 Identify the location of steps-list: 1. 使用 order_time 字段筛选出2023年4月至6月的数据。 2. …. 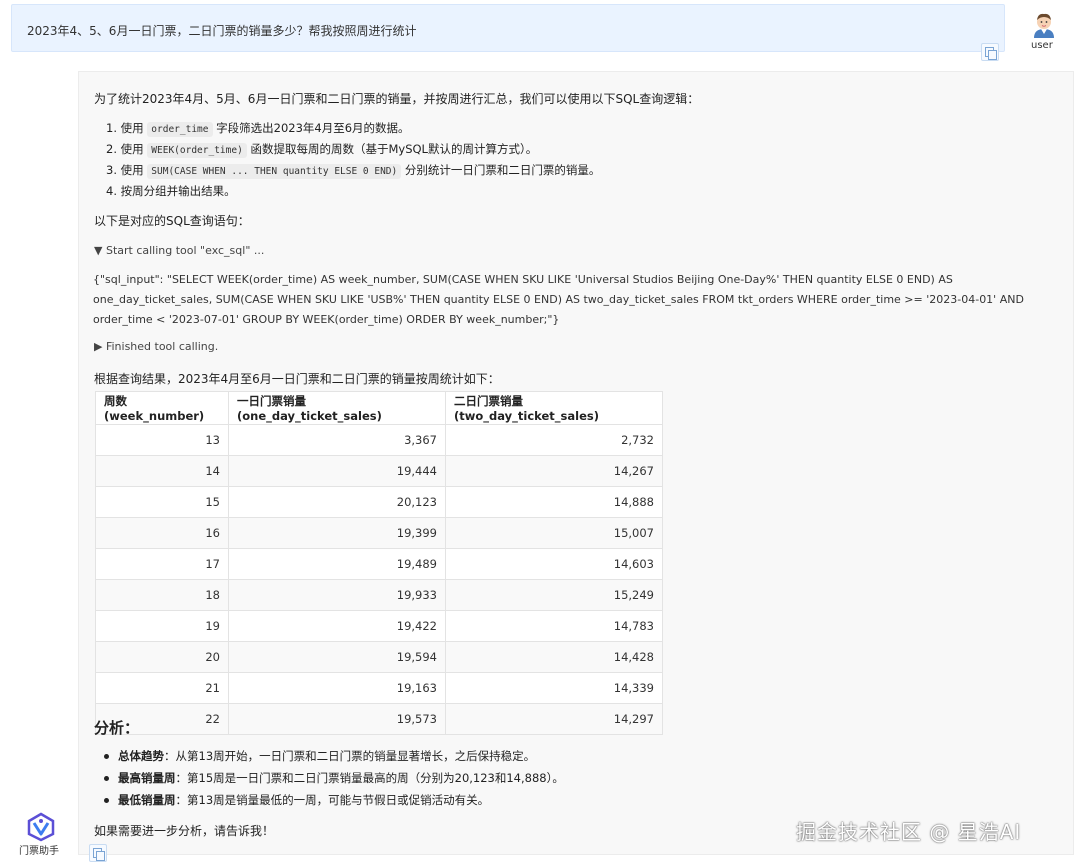
(353, 160).